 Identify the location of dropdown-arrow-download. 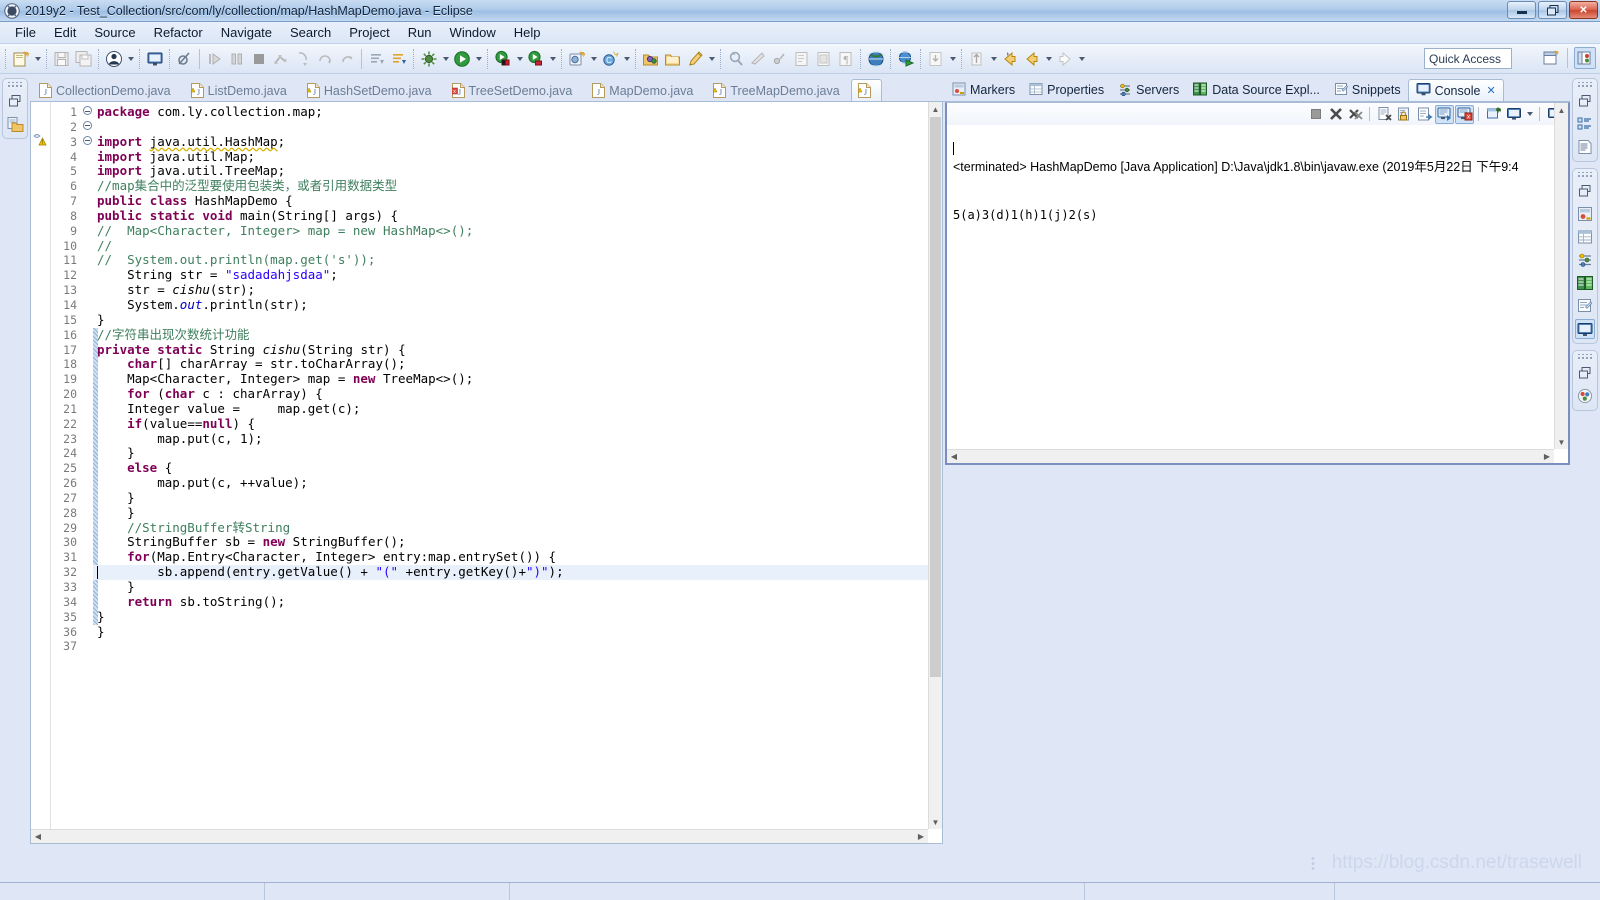
(952, 59).